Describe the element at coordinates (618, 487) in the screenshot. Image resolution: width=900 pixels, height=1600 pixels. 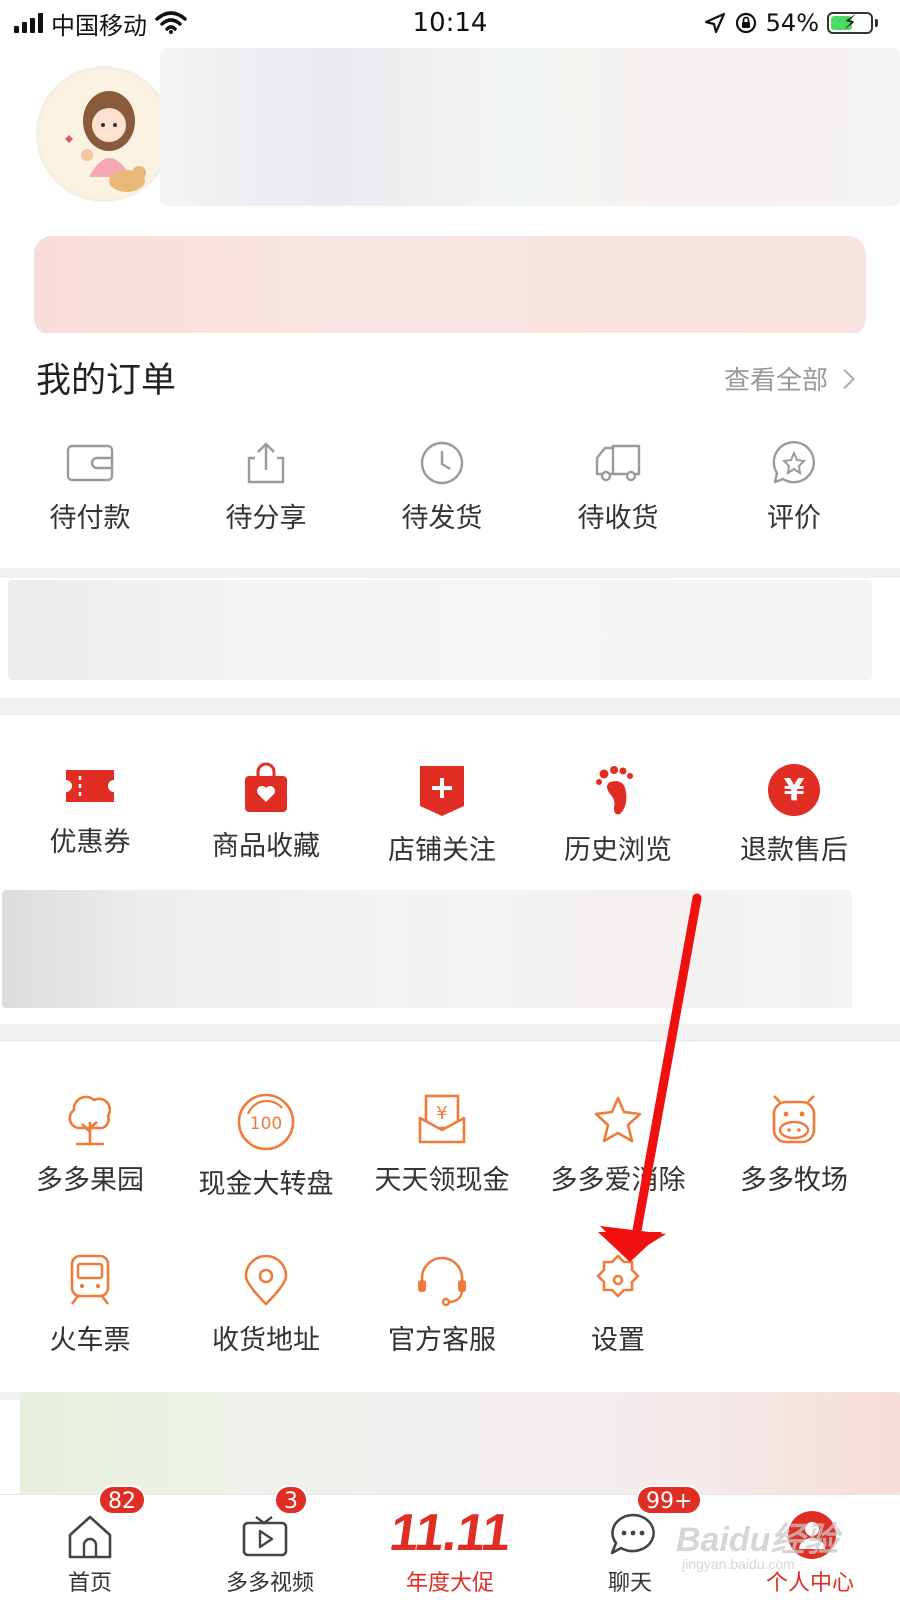
I see `order-pending-receipt: 待收货` at that location.